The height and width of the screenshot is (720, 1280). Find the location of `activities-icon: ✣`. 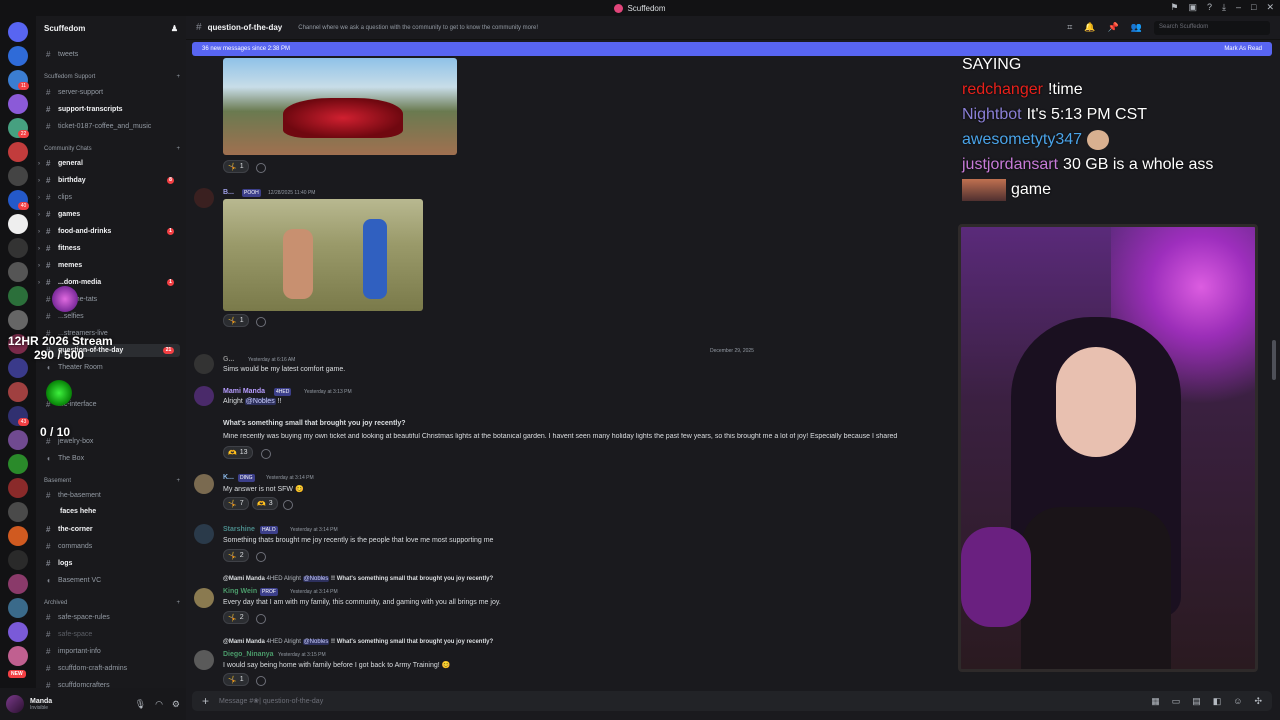

activities-icon: ✣ is located at coordinates (1258, 701).